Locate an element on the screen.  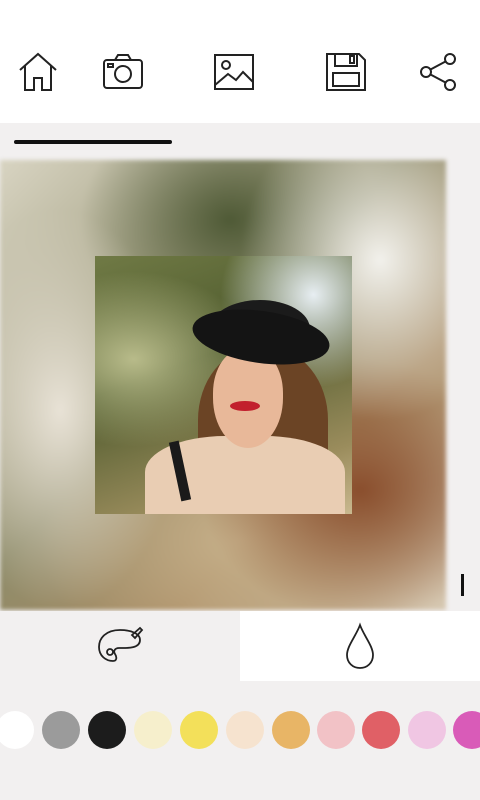
camera-button is located at coordinates (123, 72).